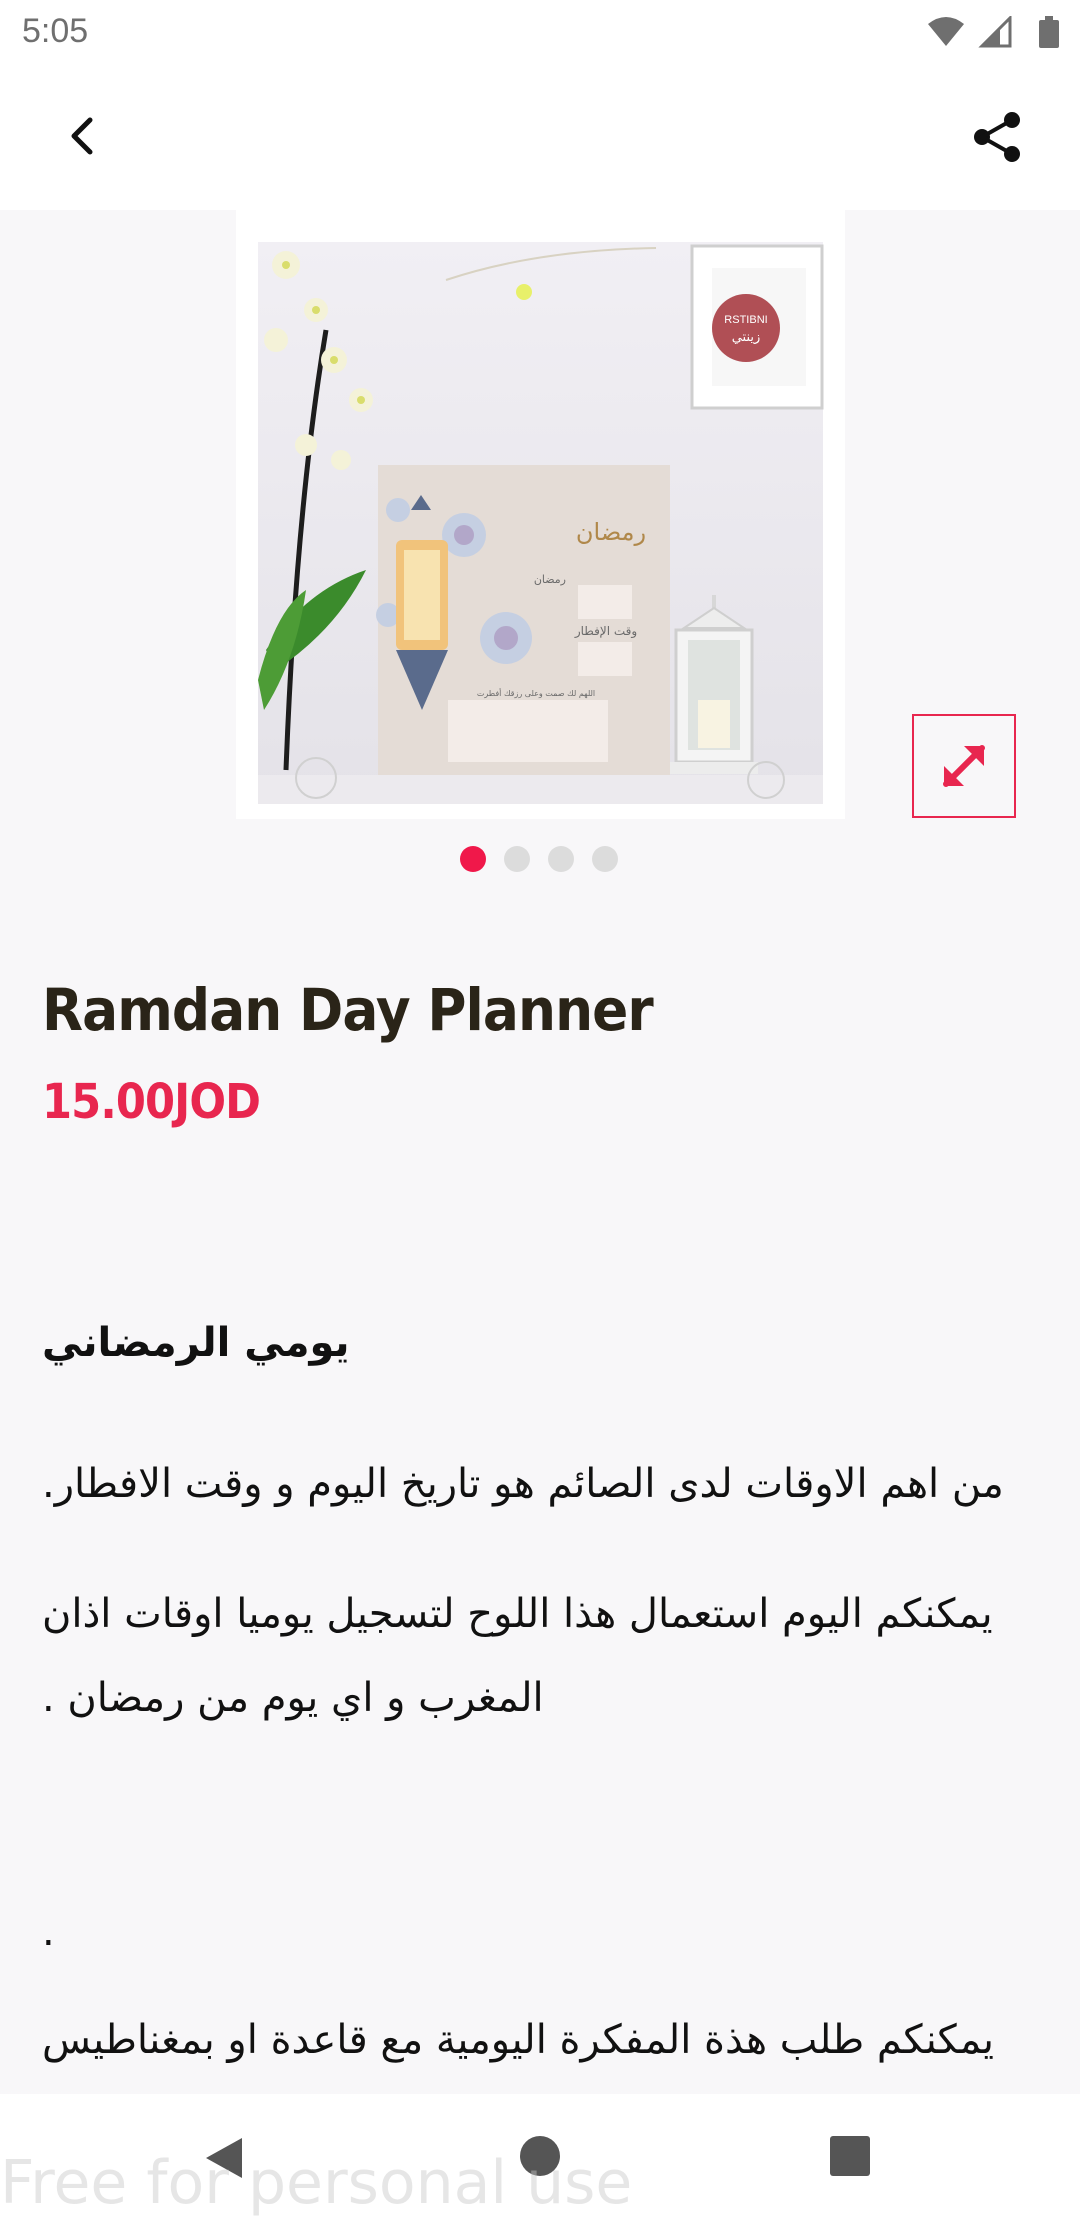 This screenshot has height=2220, width=1080. I want to click on pager-dot-active, so click(473, 859).